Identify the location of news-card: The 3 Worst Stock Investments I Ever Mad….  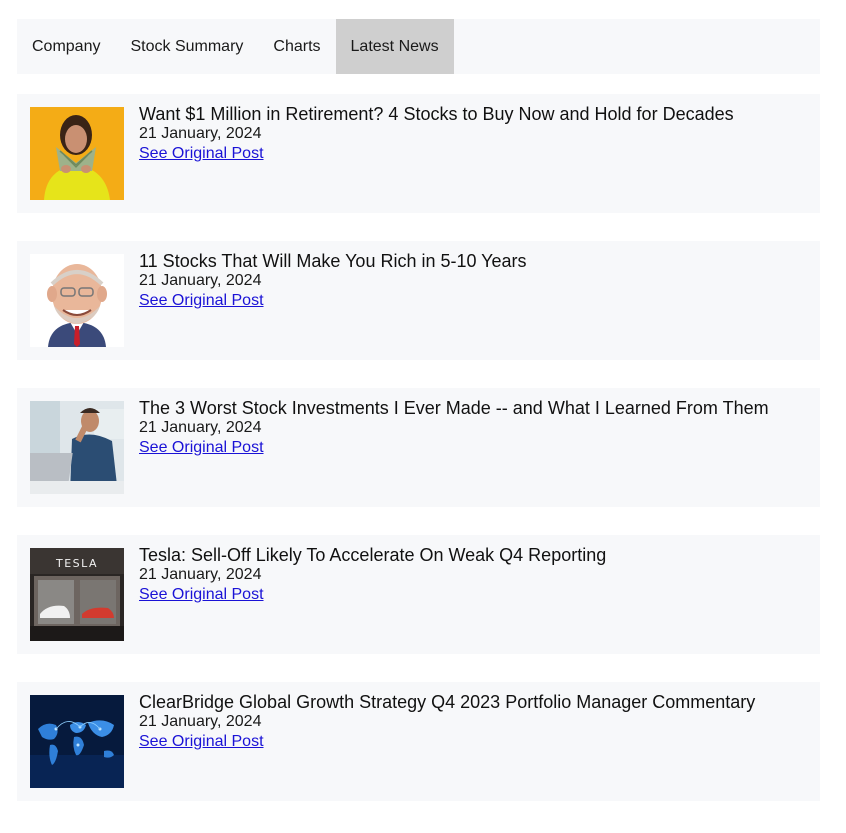
(418, 447).